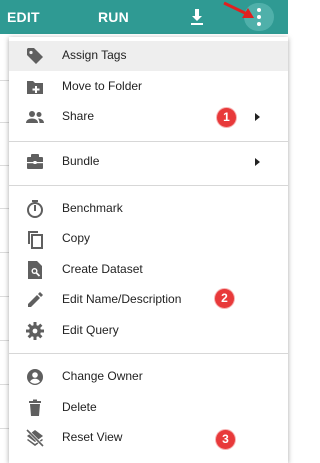  I want to click on trash-icon, so click(35, 407).